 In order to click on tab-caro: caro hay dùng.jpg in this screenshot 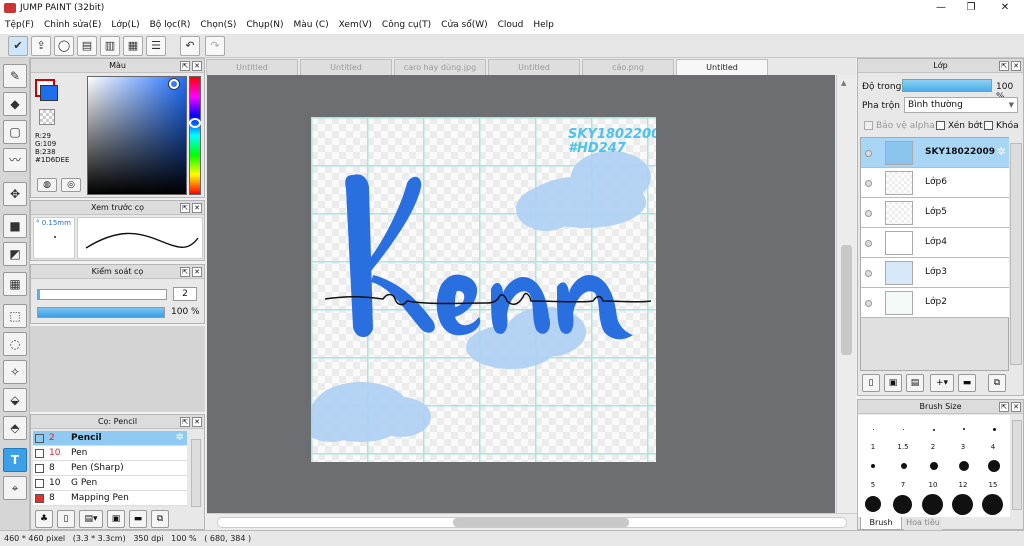, I will do `click(440, 67)`.